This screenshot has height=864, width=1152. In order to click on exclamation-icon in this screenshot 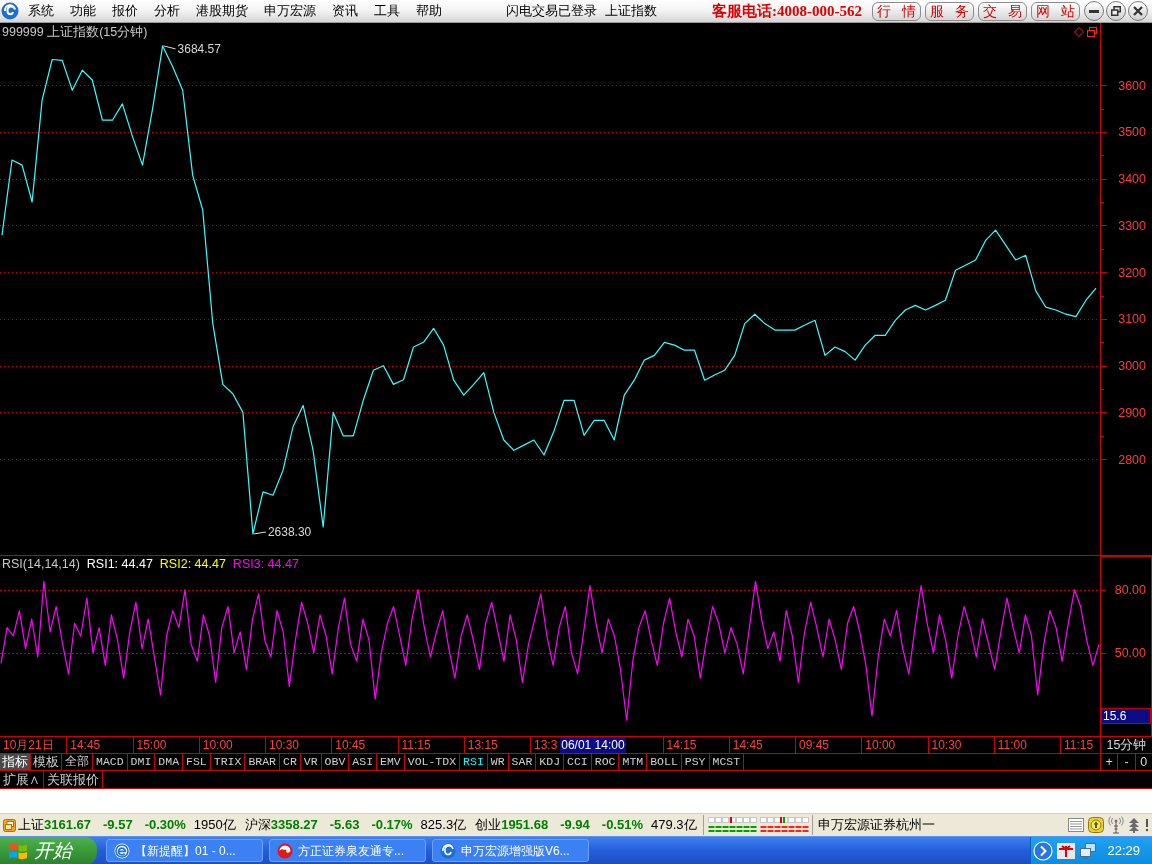, I will do `click(1147, 825)`.